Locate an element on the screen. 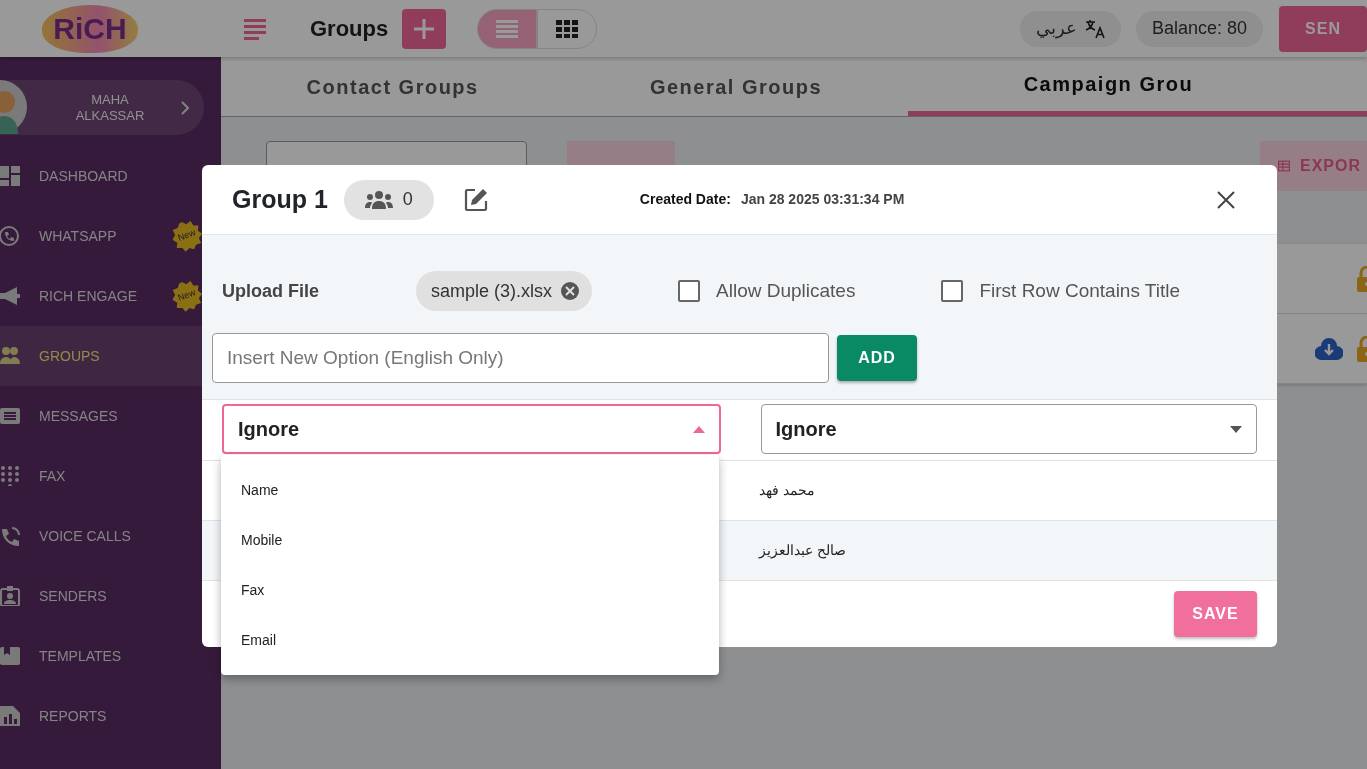  id-card-icon is located at coordinates (10, 596).